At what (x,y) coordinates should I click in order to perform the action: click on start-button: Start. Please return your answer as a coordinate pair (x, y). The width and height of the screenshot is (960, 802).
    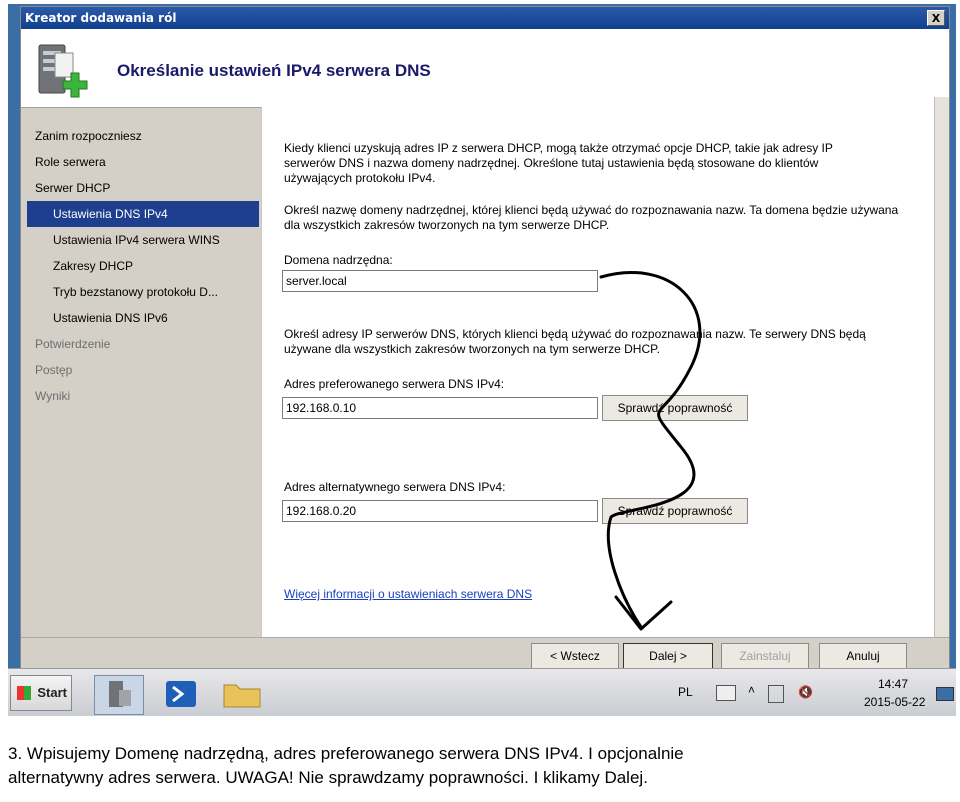
    Looking at the image, I should click on (41, 693).